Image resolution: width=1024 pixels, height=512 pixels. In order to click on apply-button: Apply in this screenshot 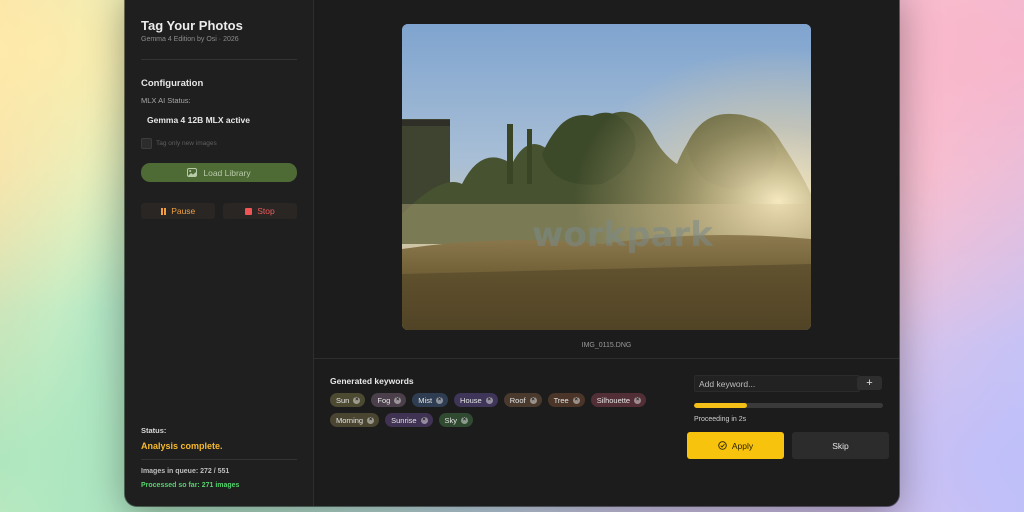, I will do `click(735, 445)`.